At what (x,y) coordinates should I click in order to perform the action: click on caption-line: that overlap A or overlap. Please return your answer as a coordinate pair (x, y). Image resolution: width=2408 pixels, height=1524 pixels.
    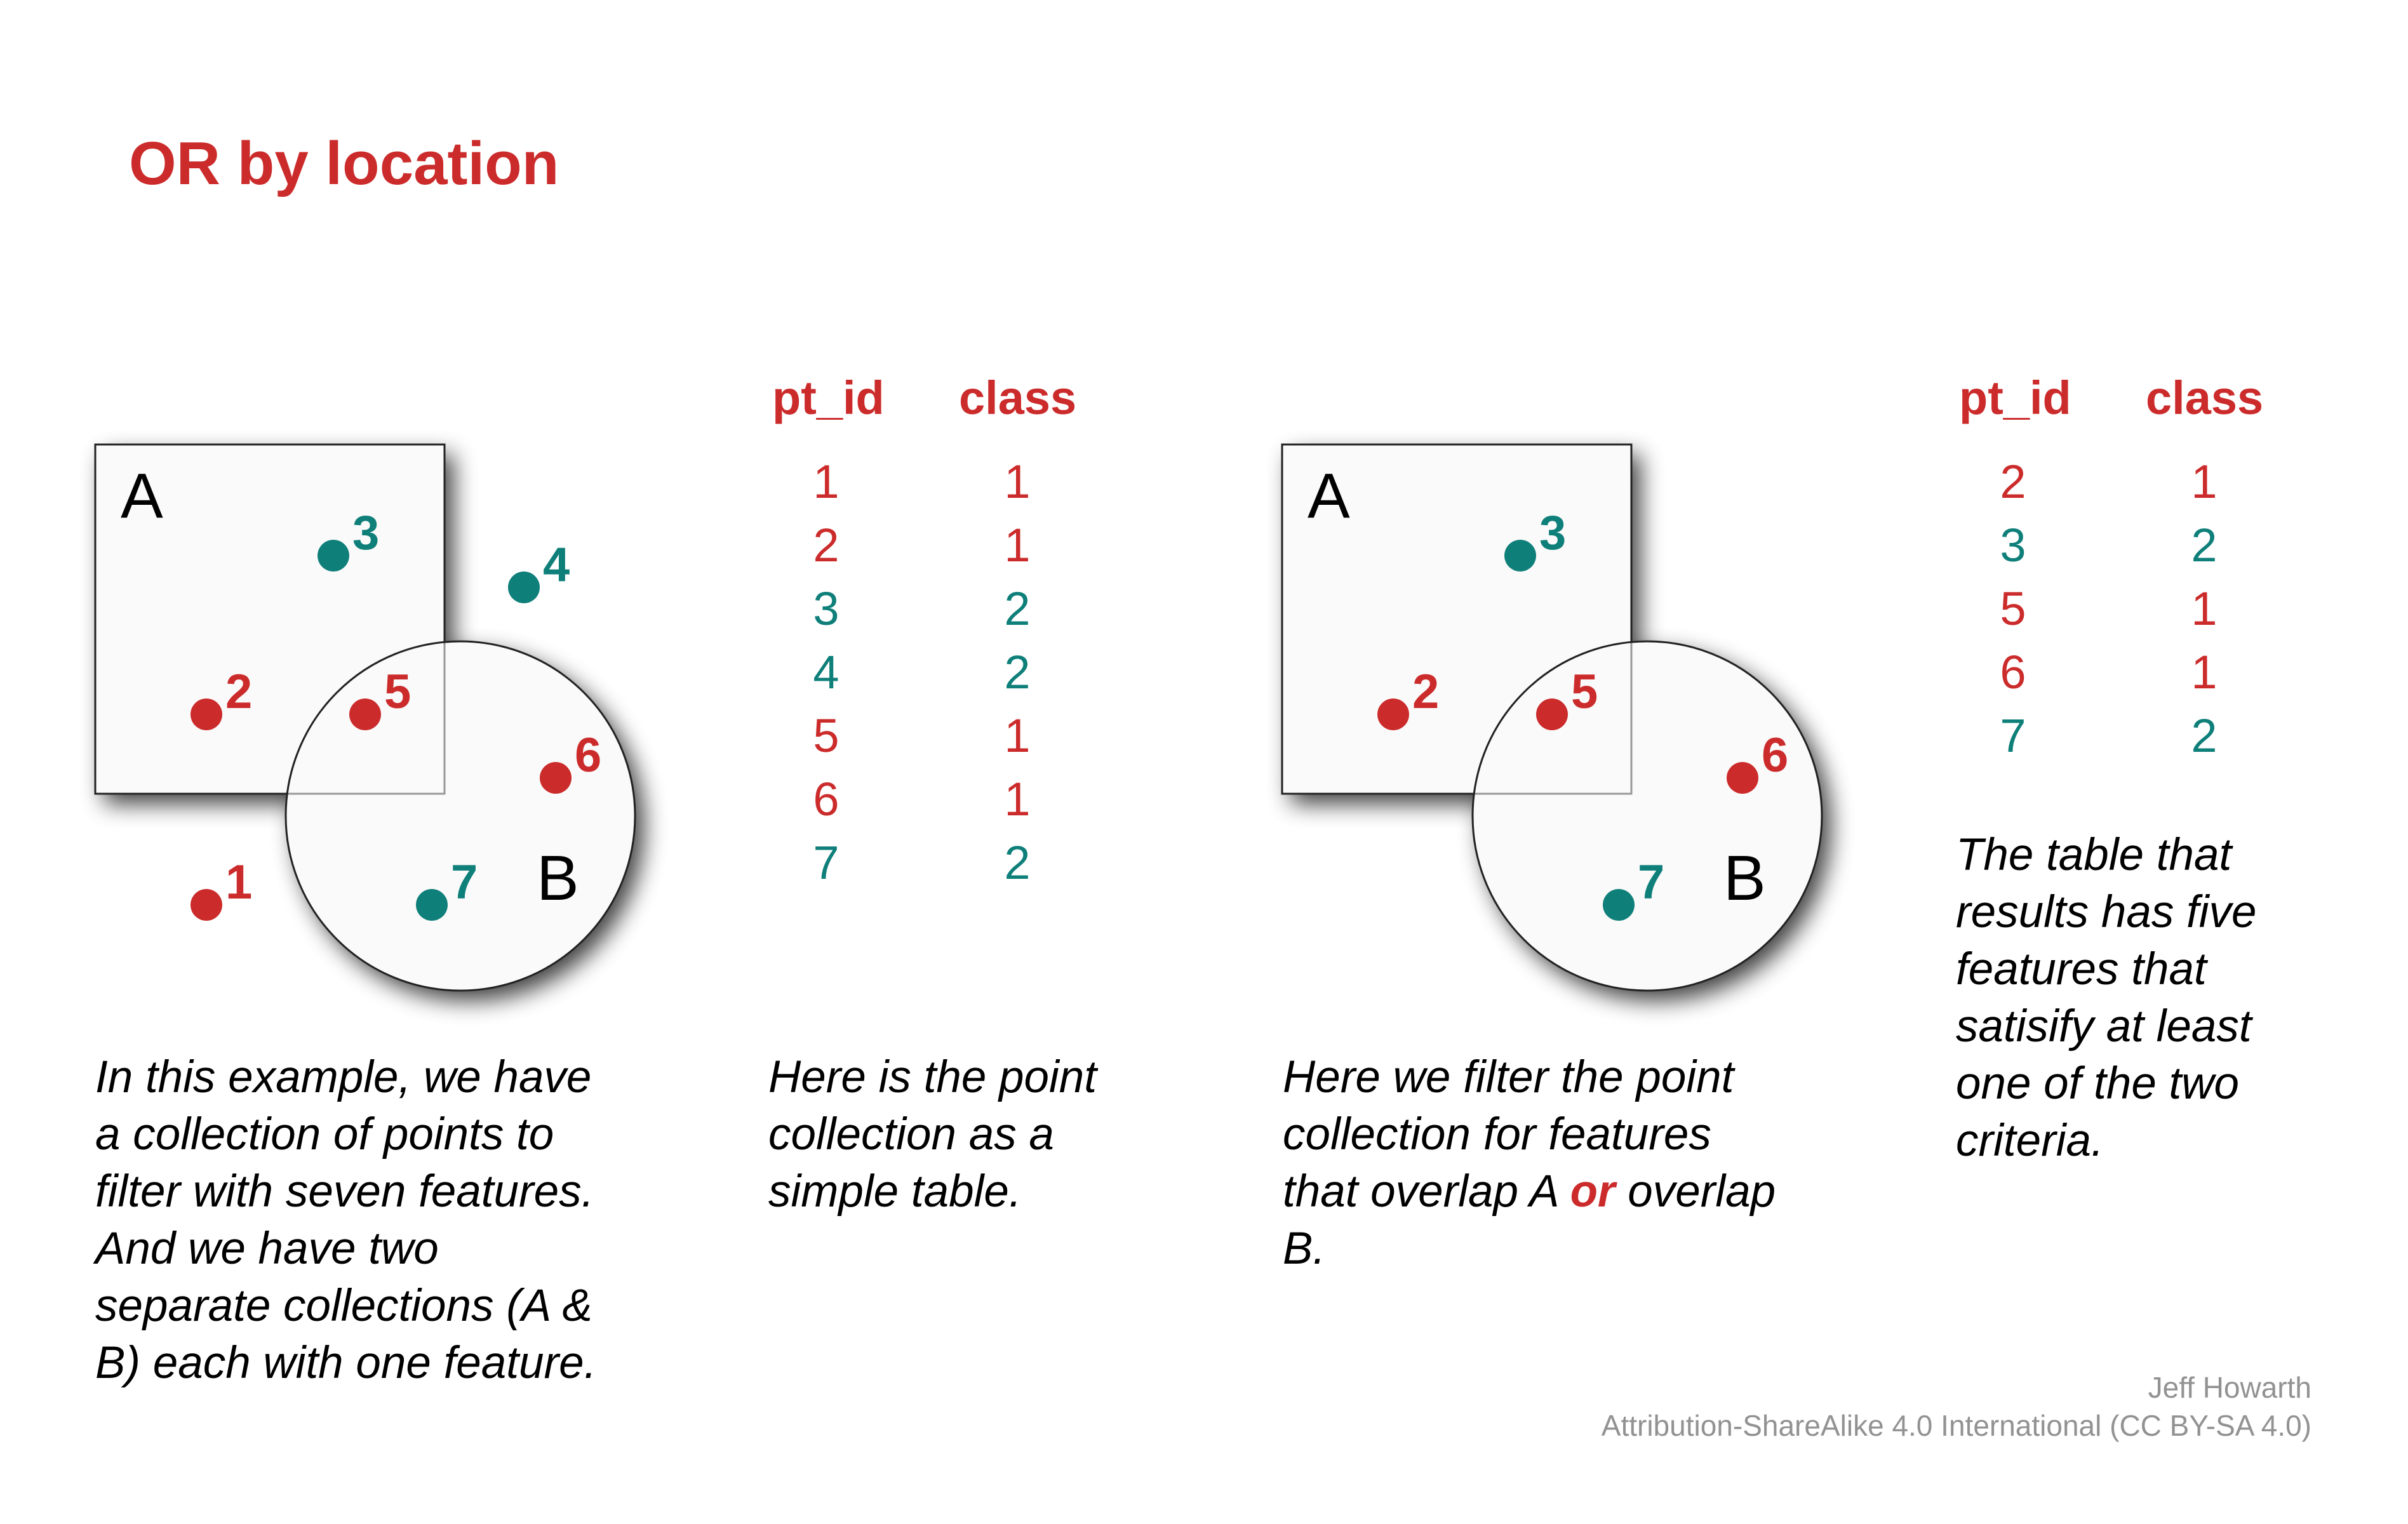
    Looking at the image, I should click on (1529, 1191).